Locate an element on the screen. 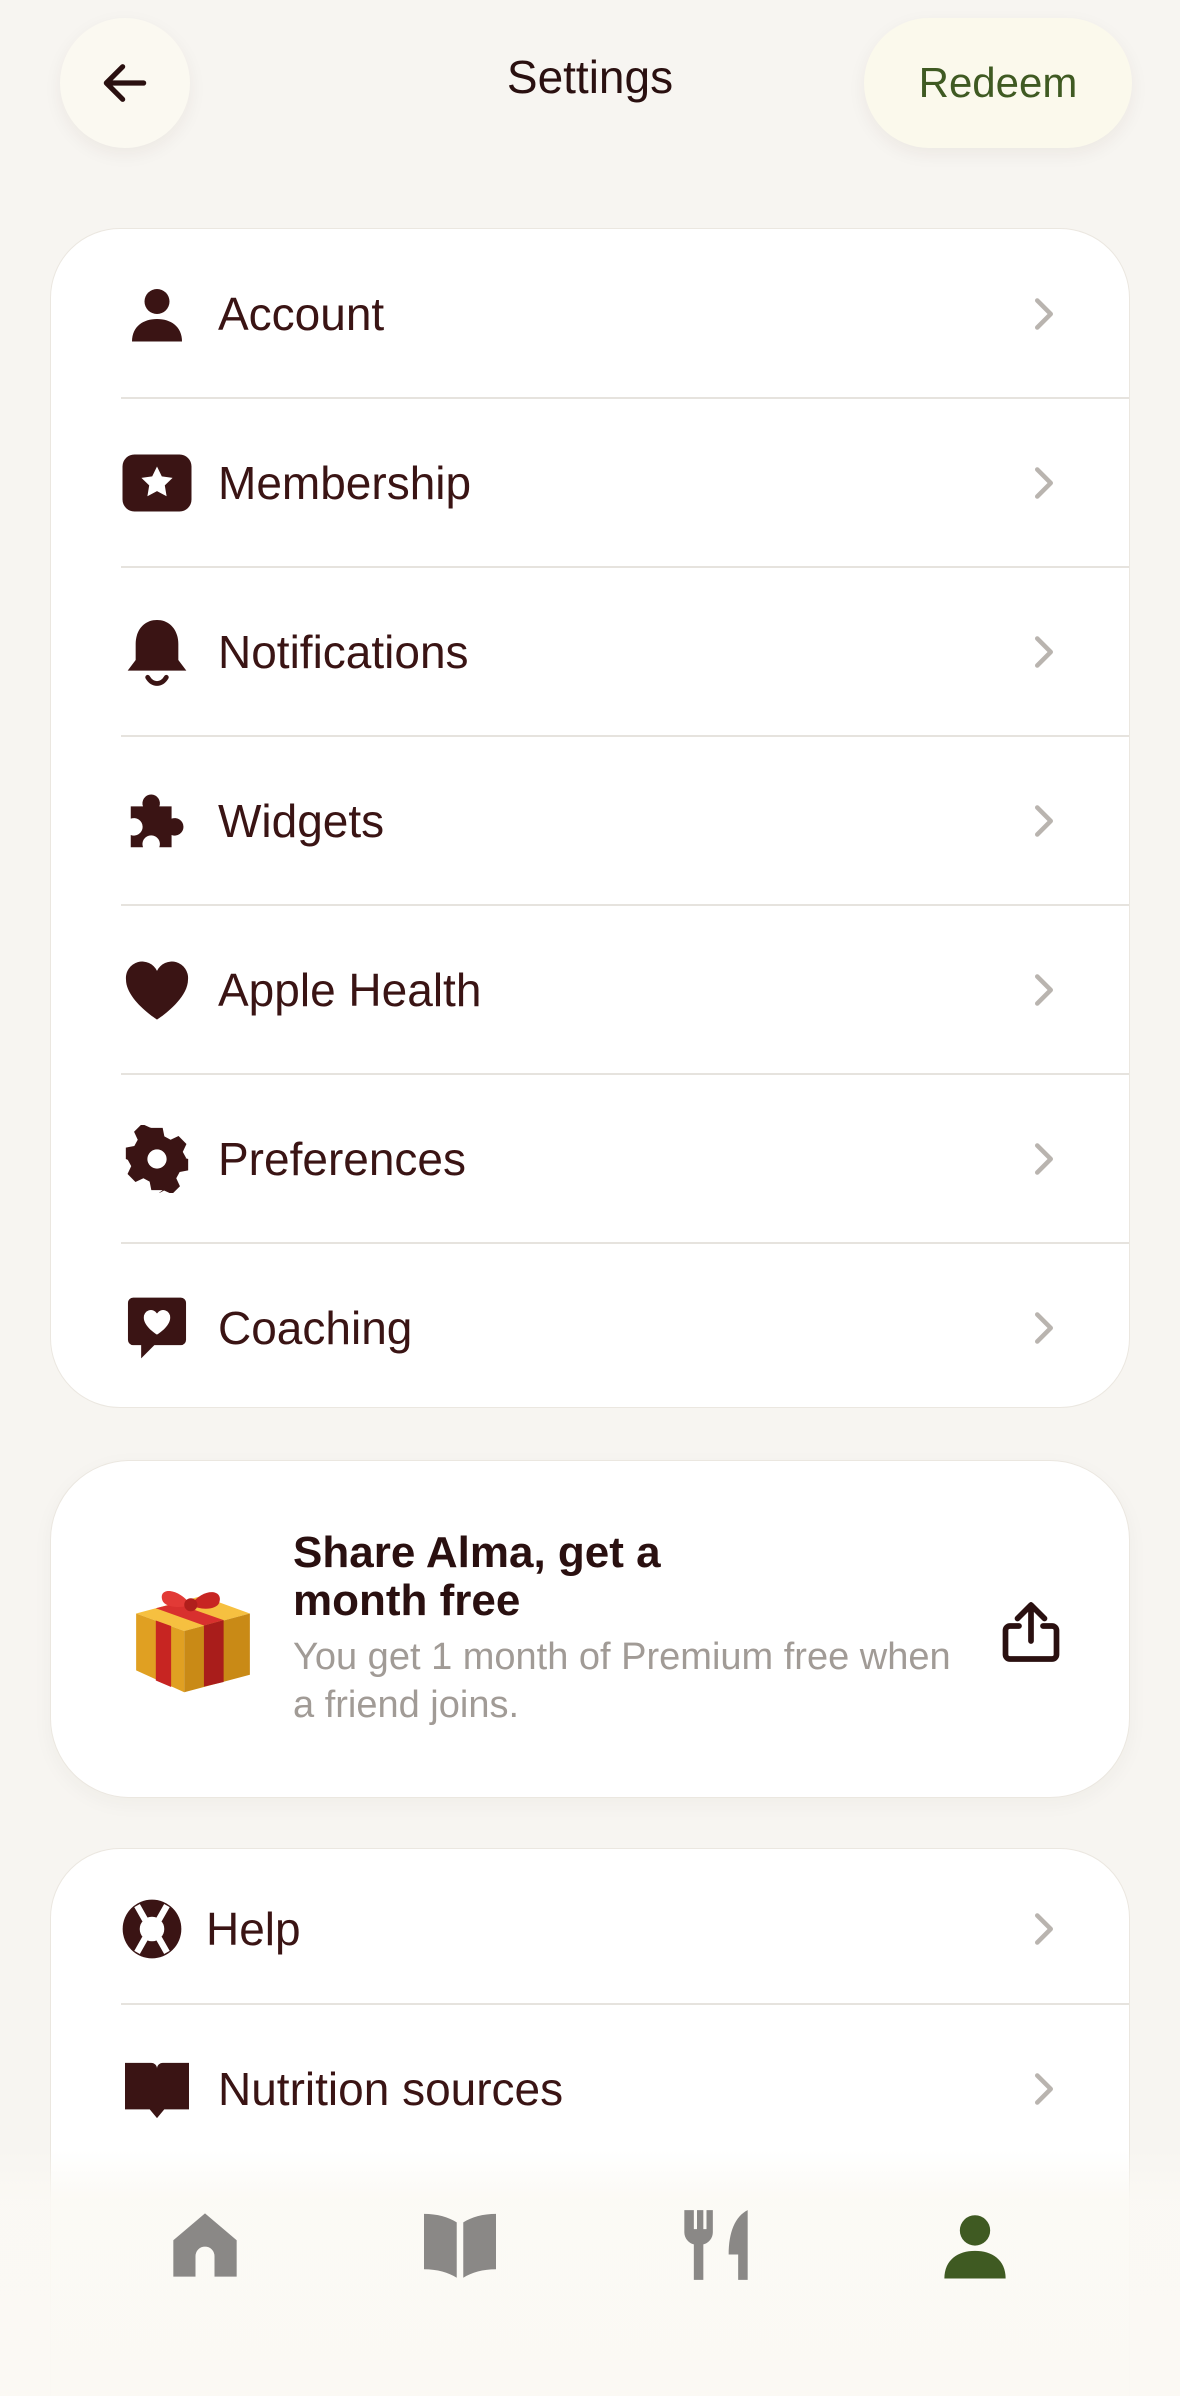 This screenshot has height=2396, width=1180. gift-icon is located at coordinates (193, 1642).